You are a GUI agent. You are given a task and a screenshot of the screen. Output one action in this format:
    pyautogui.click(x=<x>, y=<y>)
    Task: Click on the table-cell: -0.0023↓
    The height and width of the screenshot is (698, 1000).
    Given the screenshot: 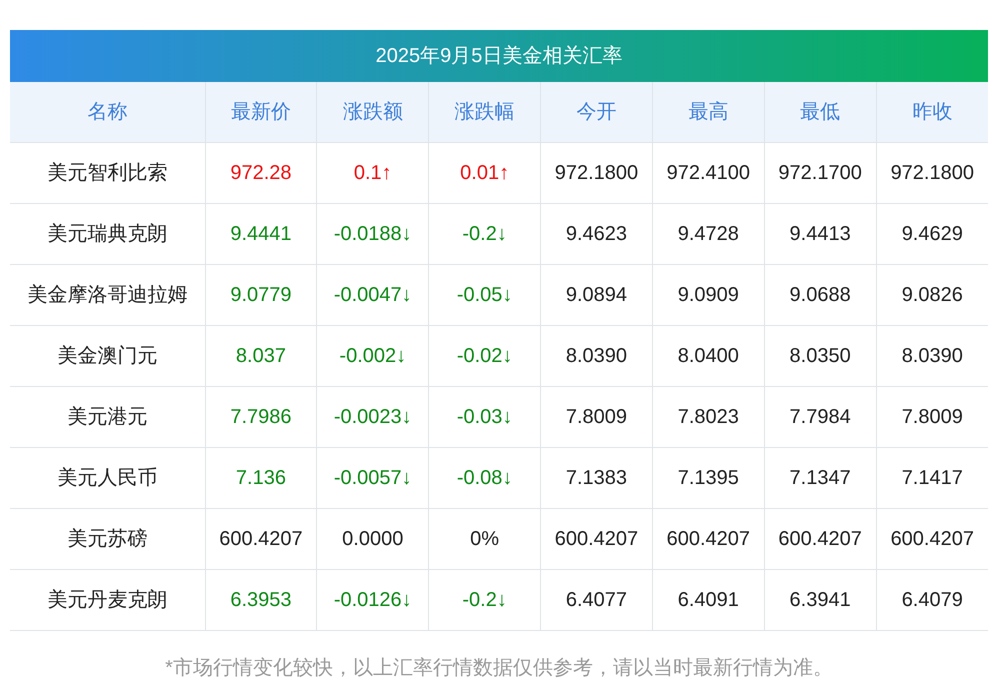 What is the action you would take?
    pyautogui.click(x=372, y=416)
    